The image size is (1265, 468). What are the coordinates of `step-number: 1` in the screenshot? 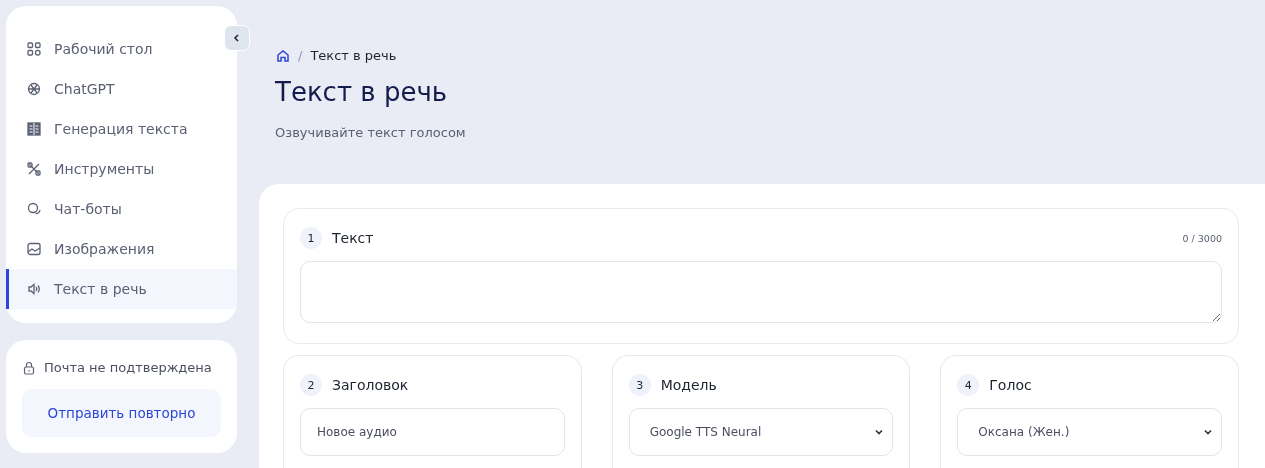 It's located at (311, 238).